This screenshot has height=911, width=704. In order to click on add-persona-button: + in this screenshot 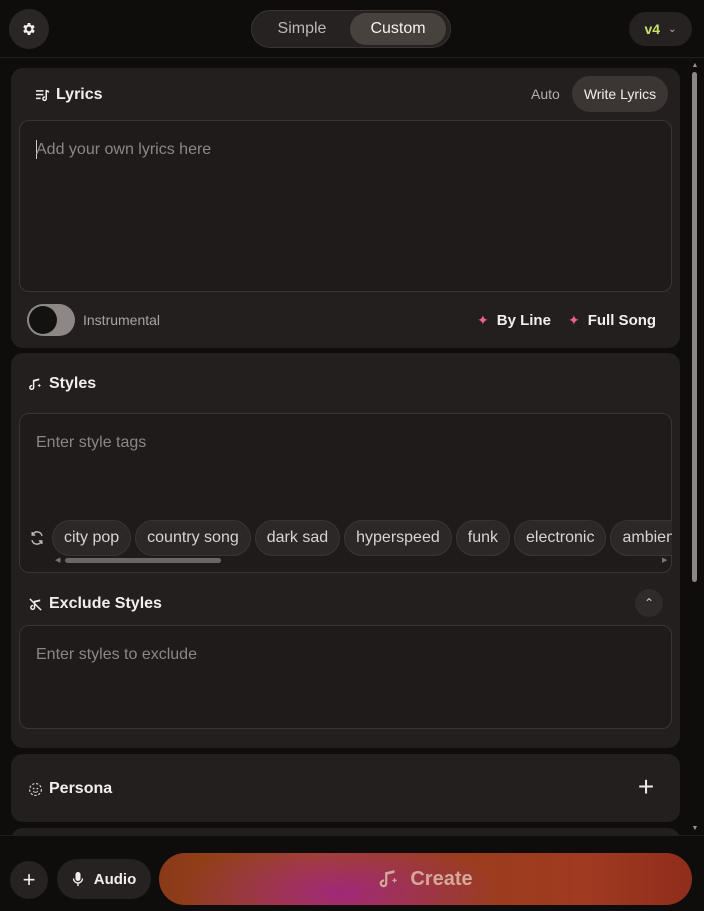, I will do `click(646, 786)`.